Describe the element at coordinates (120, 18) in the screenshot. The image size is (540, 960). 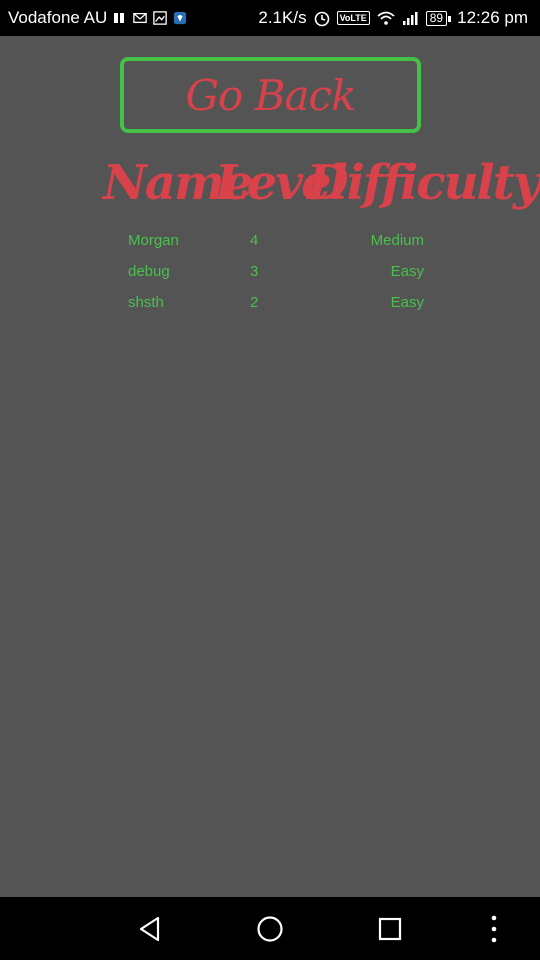
I see `sim-icon` at that location.